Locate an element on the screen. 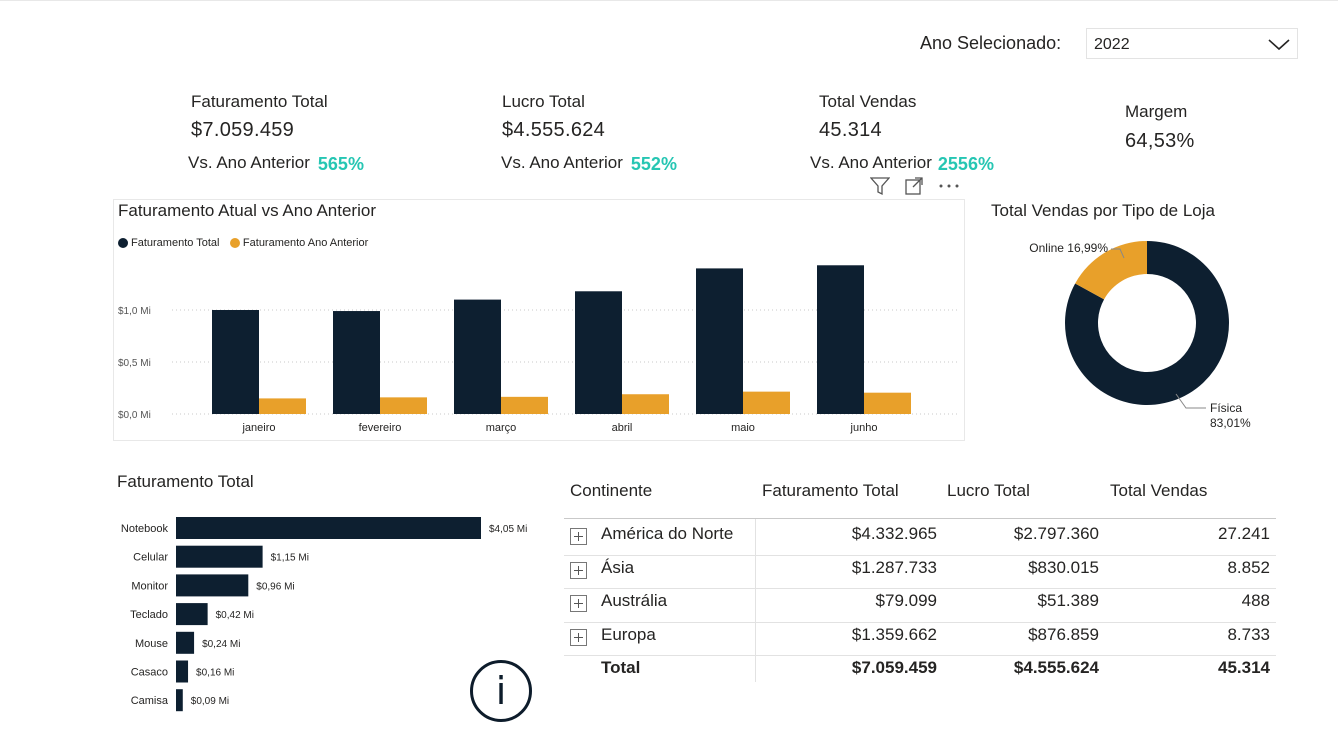  kpi-lucro-pct: 552% is located at coordinates (653, 164).